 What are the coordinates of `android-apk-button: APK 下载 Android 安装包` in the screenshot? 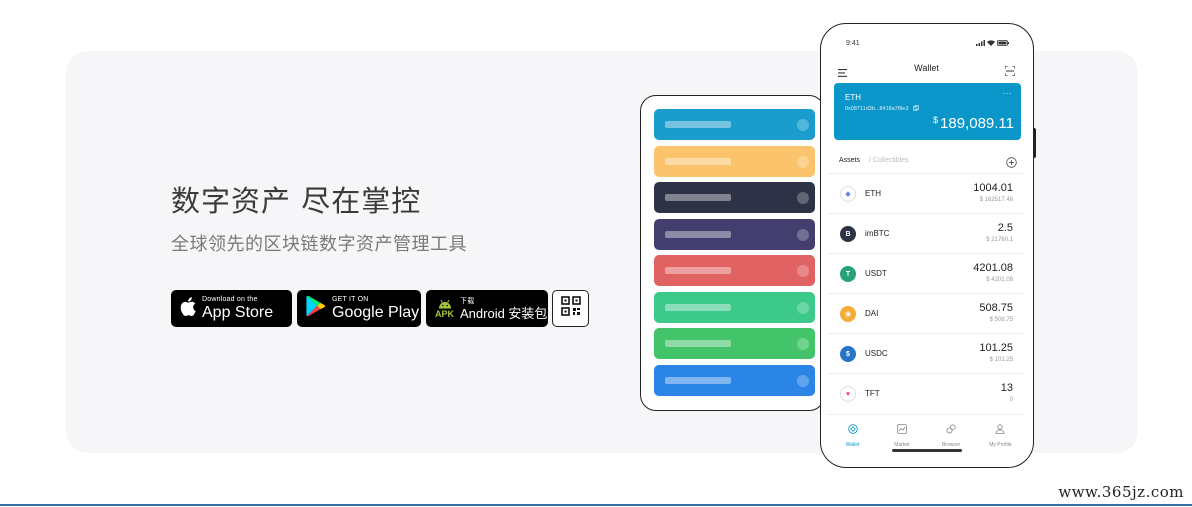 It's located at (487, 308).